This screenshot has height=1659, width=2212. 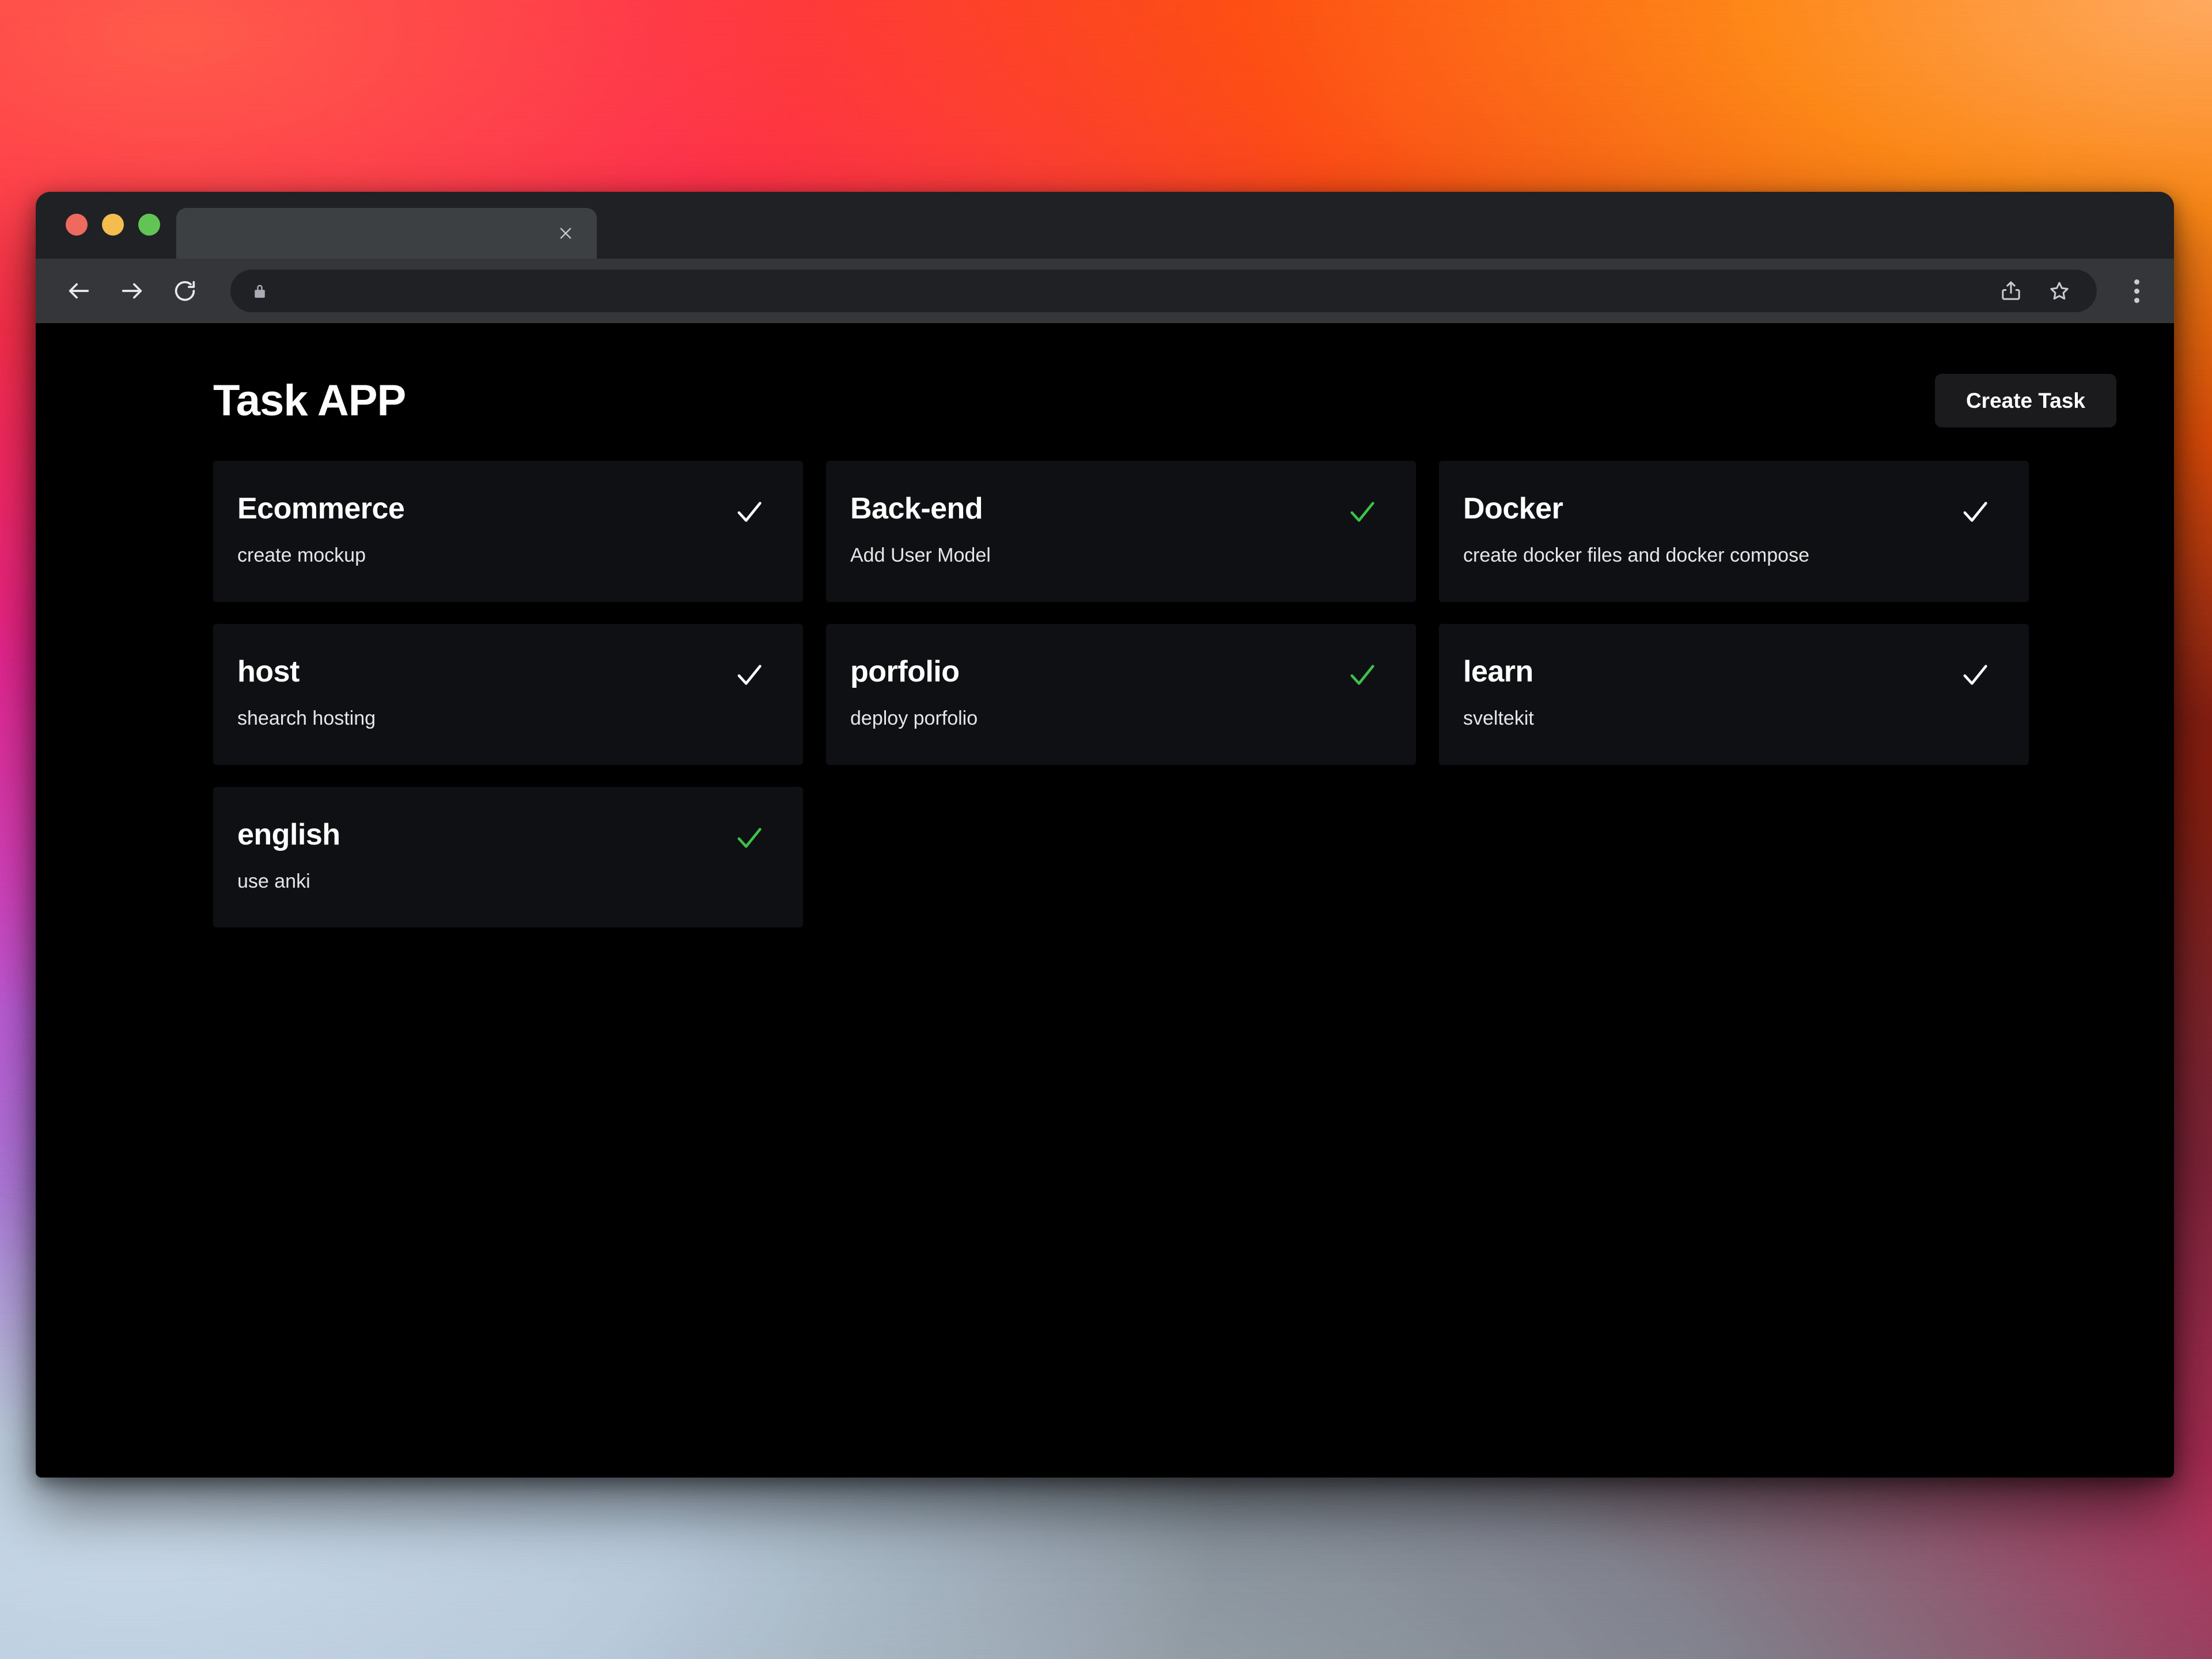 What do you see at coordinates (268, 671) in the screenshot?
I see `task-name: host` at bounding box center [268, 671].